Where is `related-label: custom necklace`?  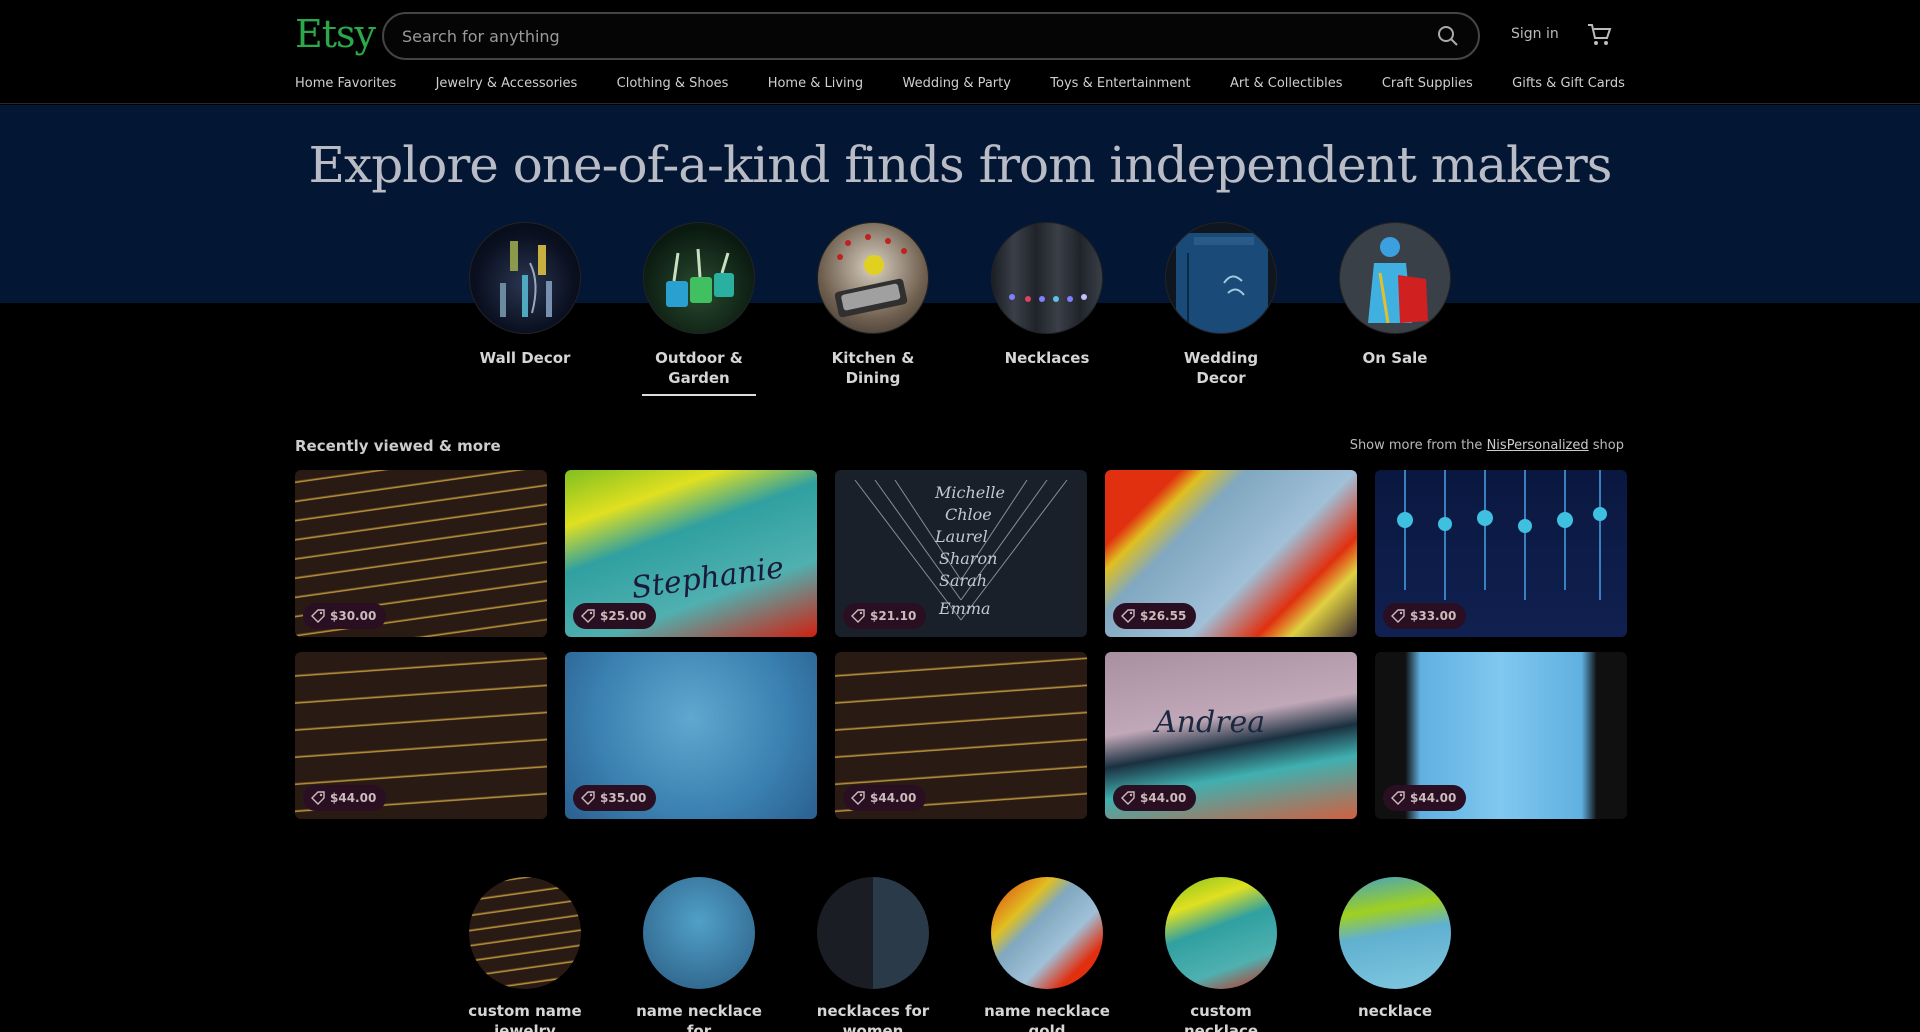 related-label: custom necklace is located at coordinates (1221, 1017).